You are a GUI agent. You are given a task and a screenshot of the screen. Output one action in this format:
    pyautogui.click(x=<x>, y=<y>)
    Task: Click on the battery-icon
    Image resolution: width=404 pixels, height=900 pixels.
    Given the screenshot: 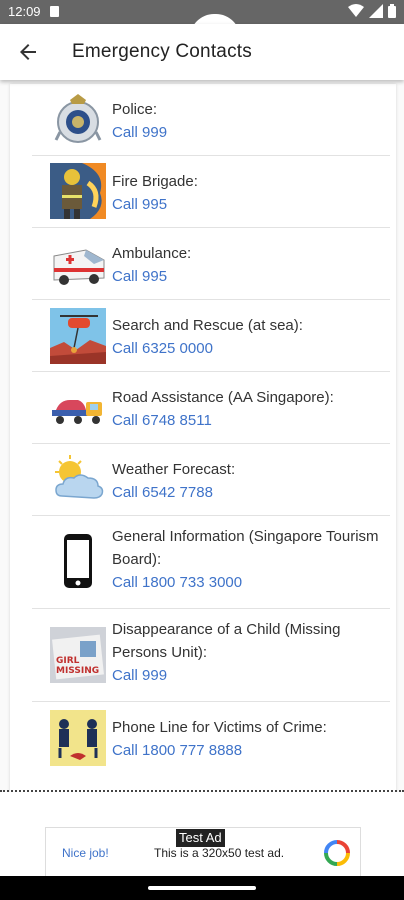 What is the action you would take?
    pyautogui.click(x=392, y=11)
    